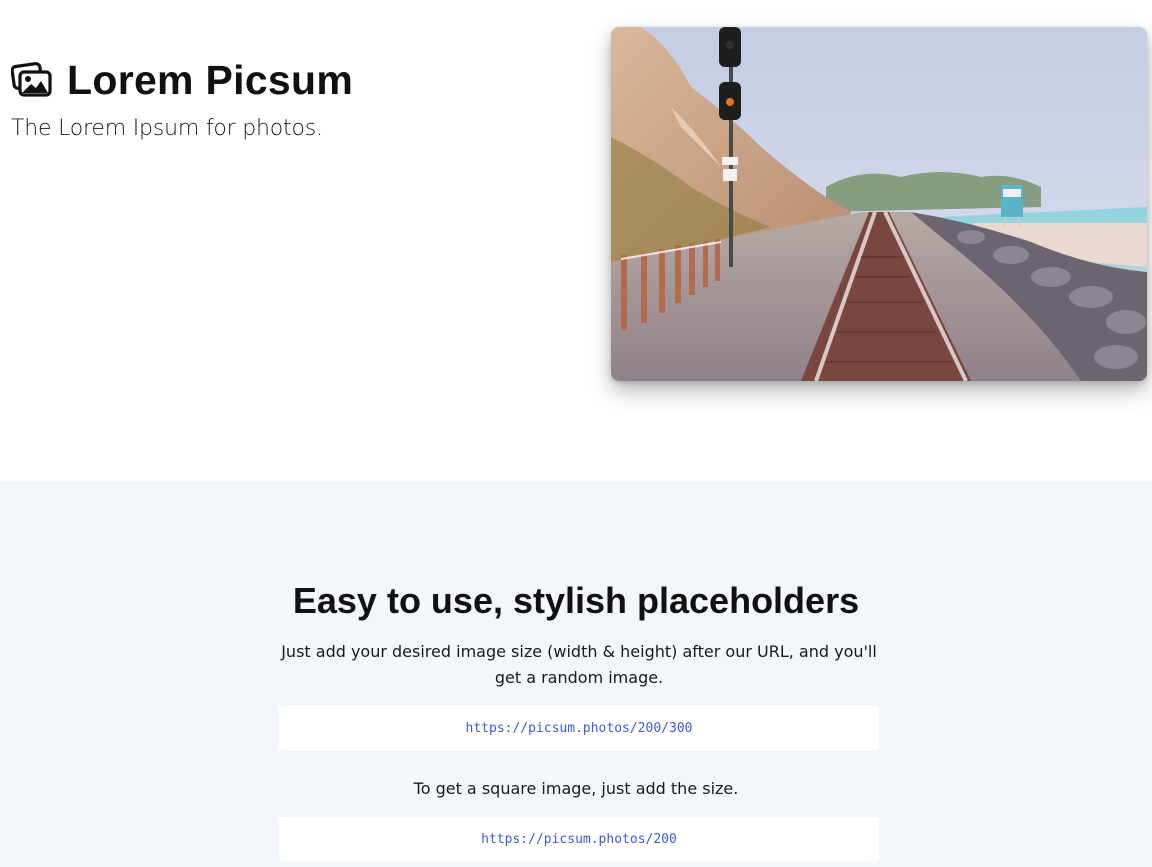 Image resolution: width=1152 pixels, height=867 pixels. I want to click on example-url-square: https://picsum.photos/200, so click(579, 839).